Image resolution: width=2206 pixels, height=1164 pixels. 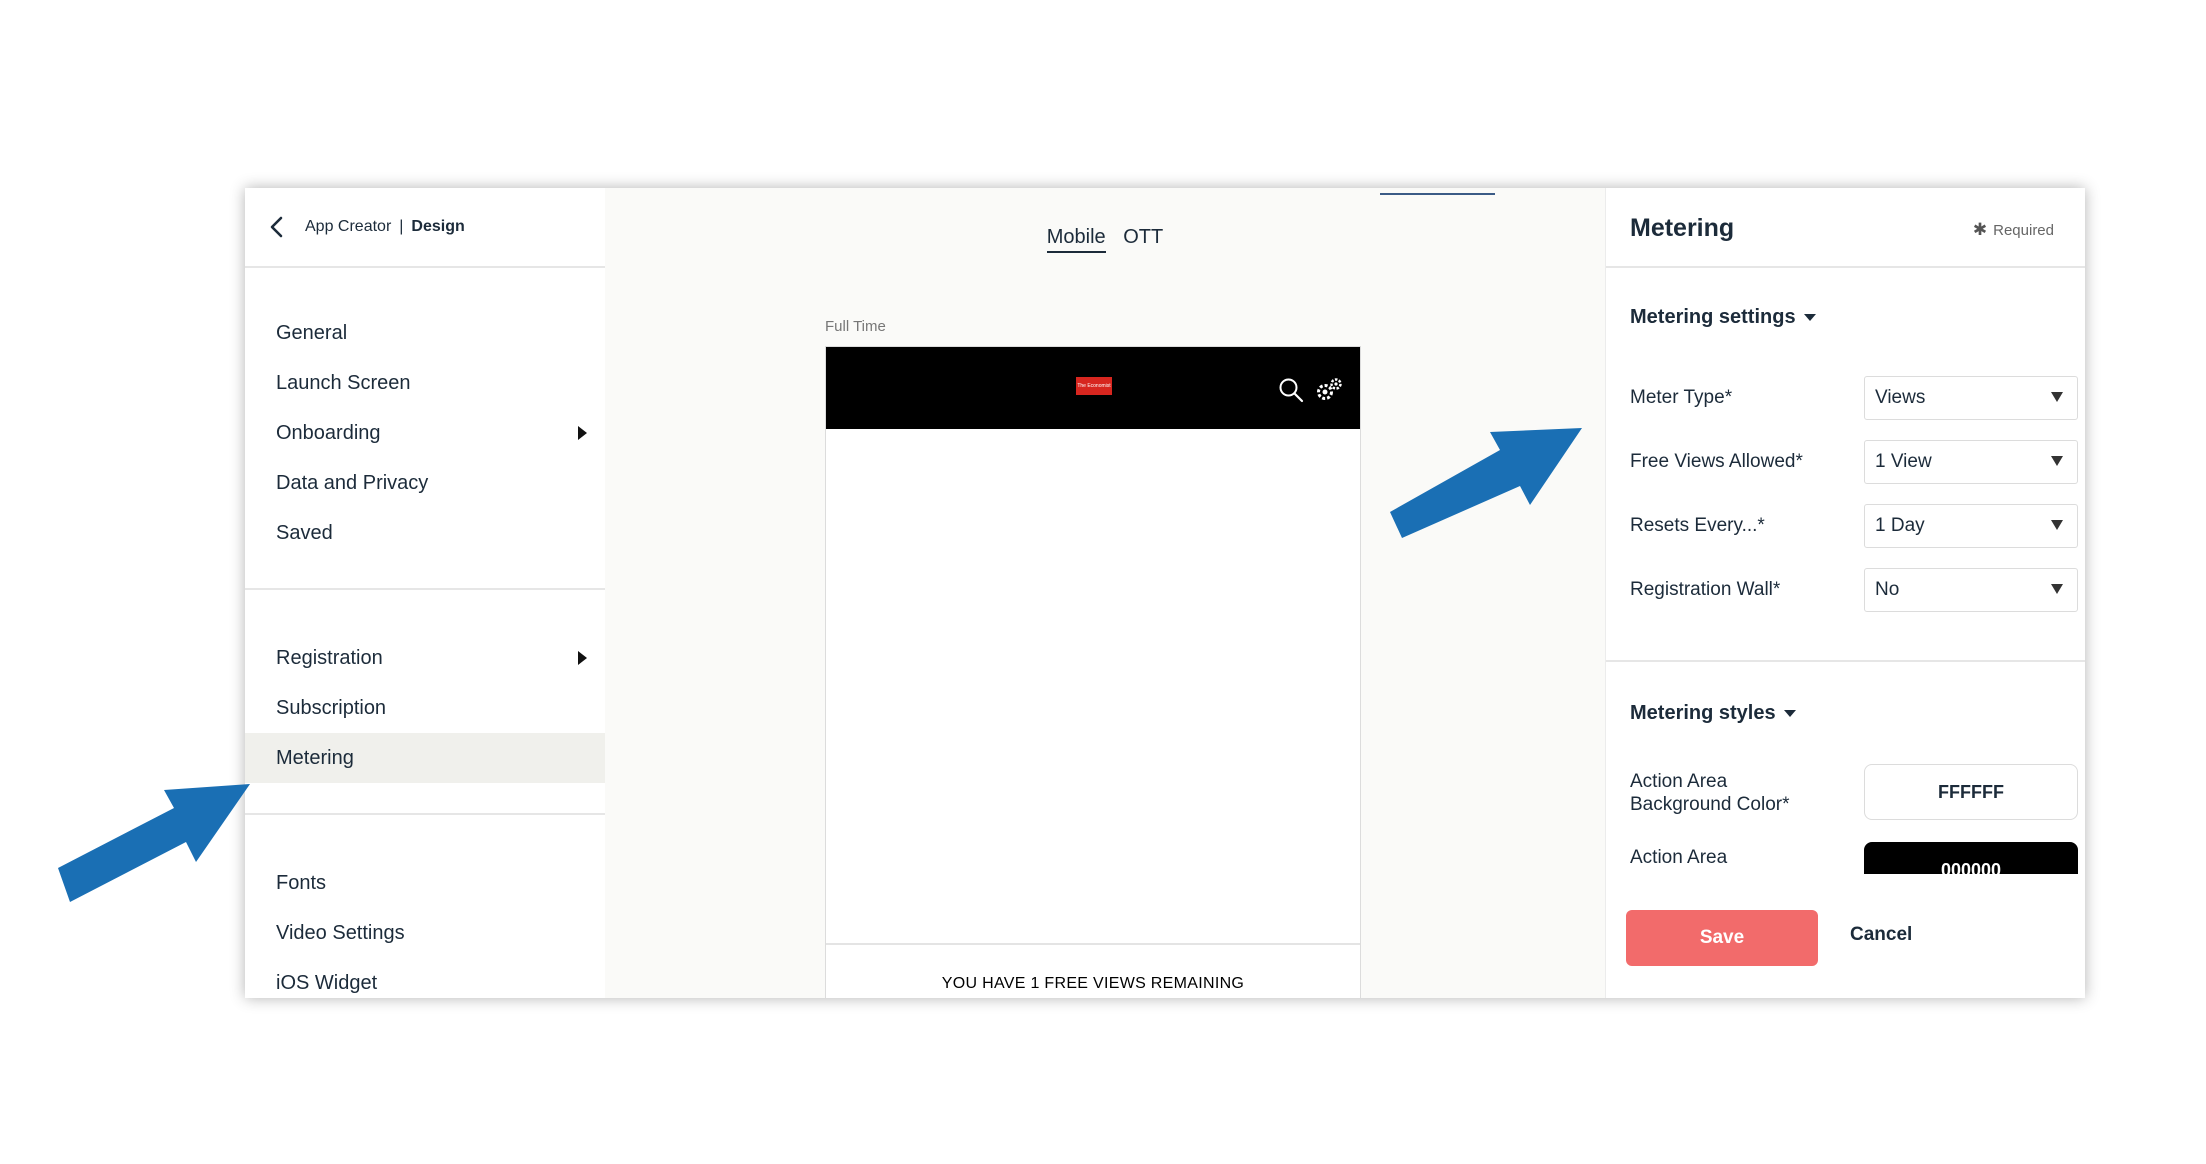 What do you see at coordinates (1076, 239) in the screenshot?
I see `tab-mobile: Mobile` at bounding box center [1076, 239].